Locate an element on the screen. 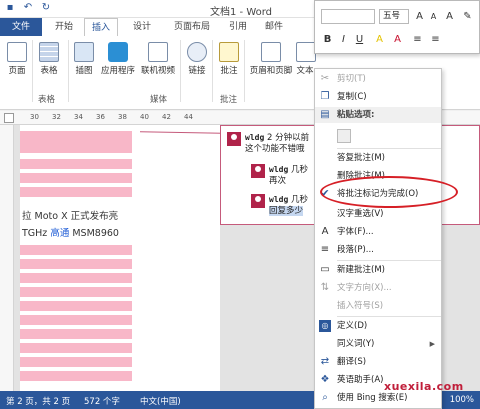  comment-body: 回复多少 is located at coordinates (286, 211).